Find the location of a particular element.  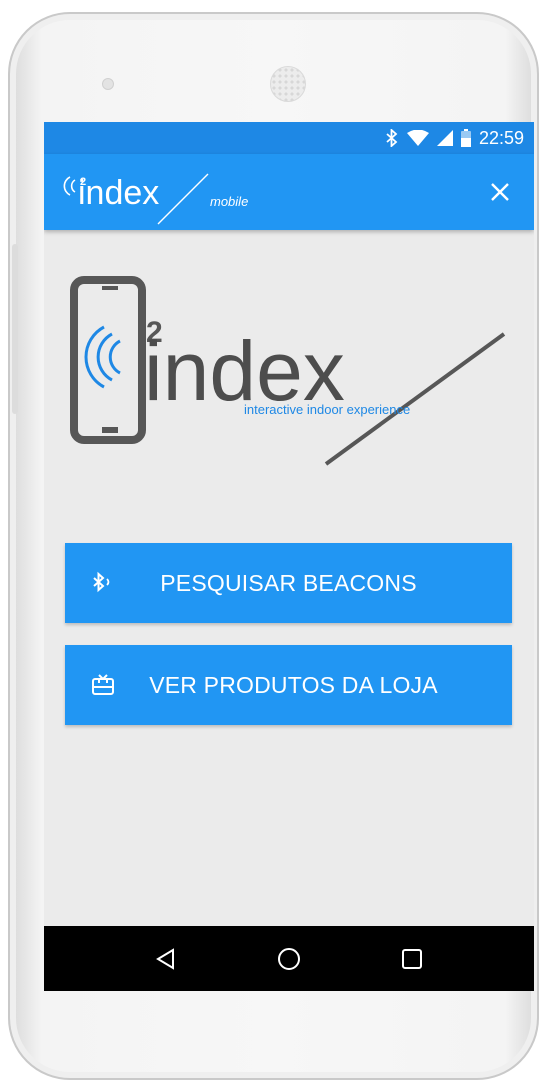

battery-icon is located at coordinates (465, 138).